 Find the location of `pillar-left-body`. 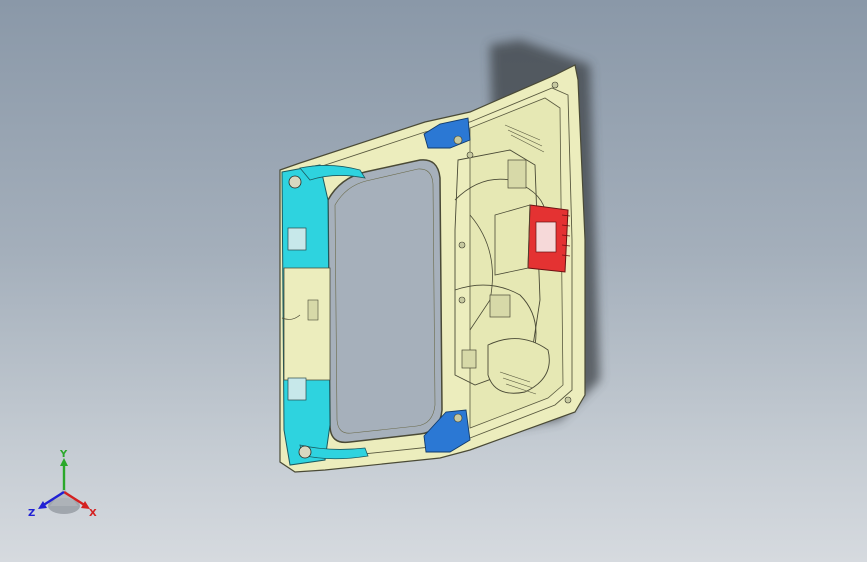

pillar-left-body is located at coordinates (307, 324).